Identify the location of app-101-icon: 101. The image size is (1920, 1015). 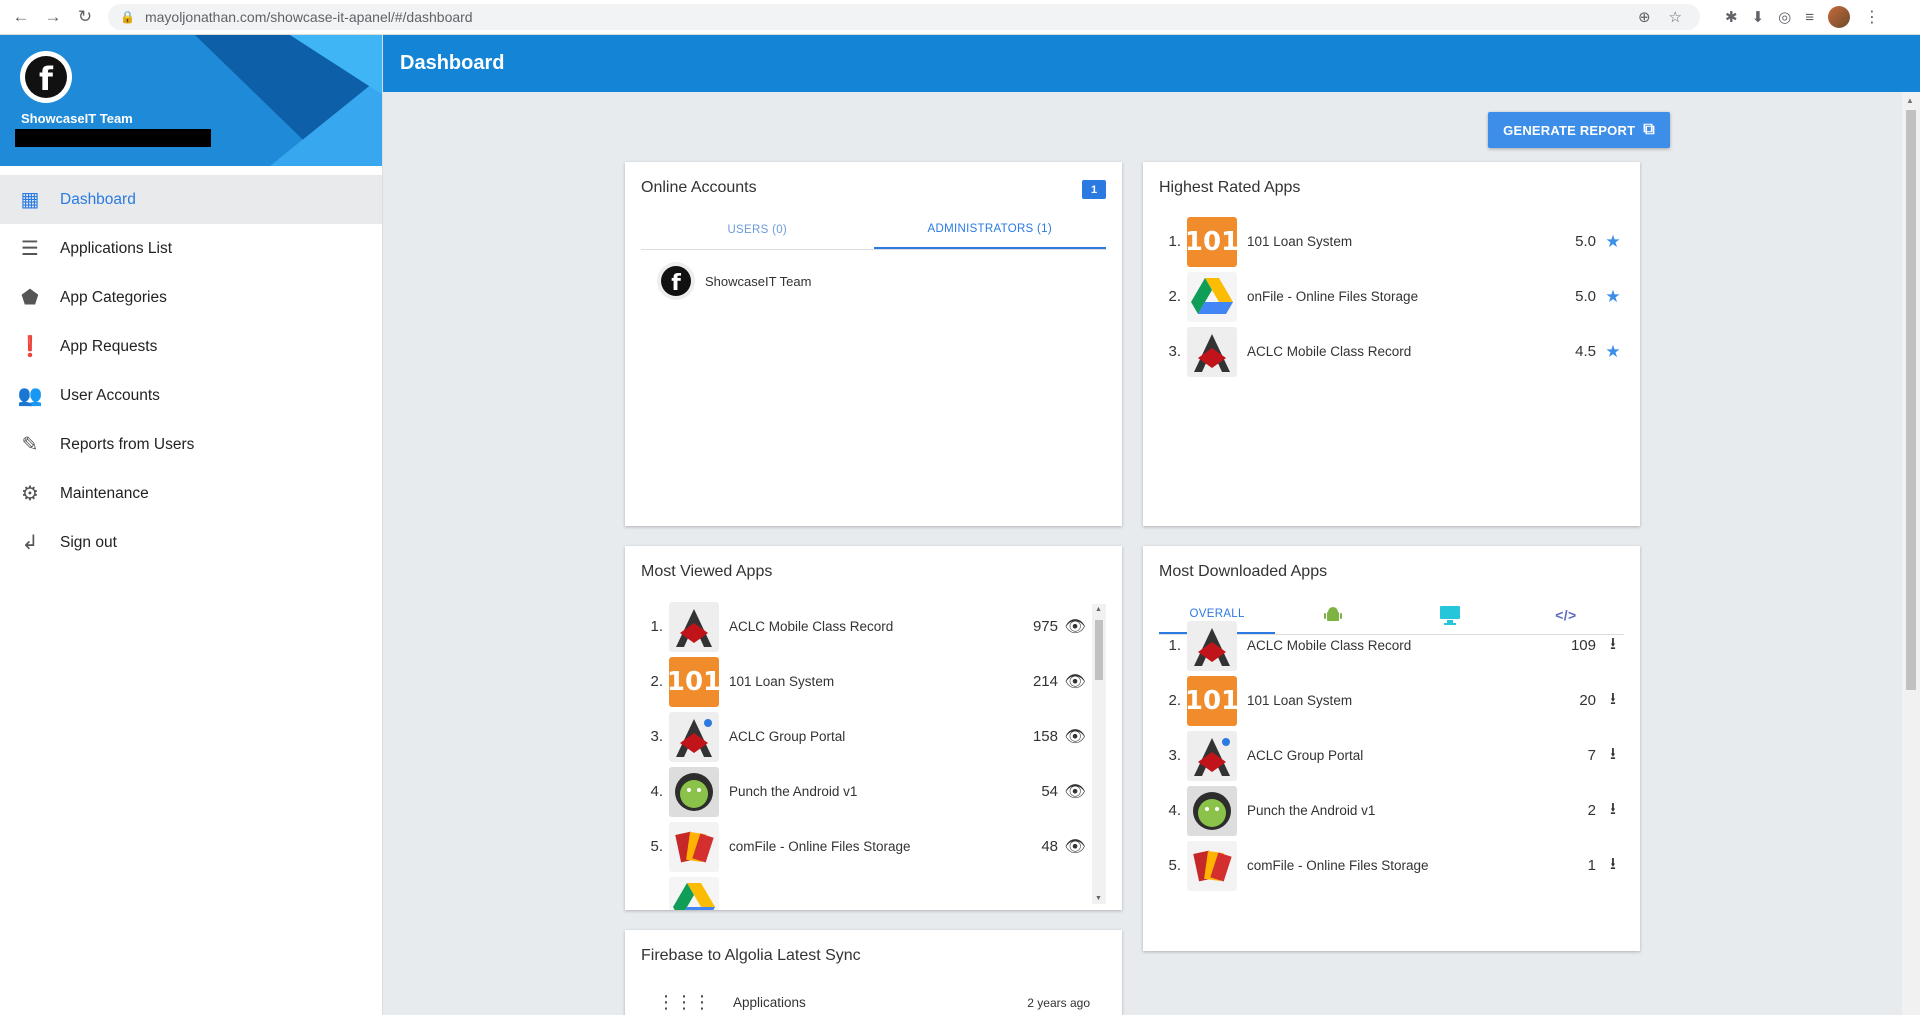
(1212, 700).